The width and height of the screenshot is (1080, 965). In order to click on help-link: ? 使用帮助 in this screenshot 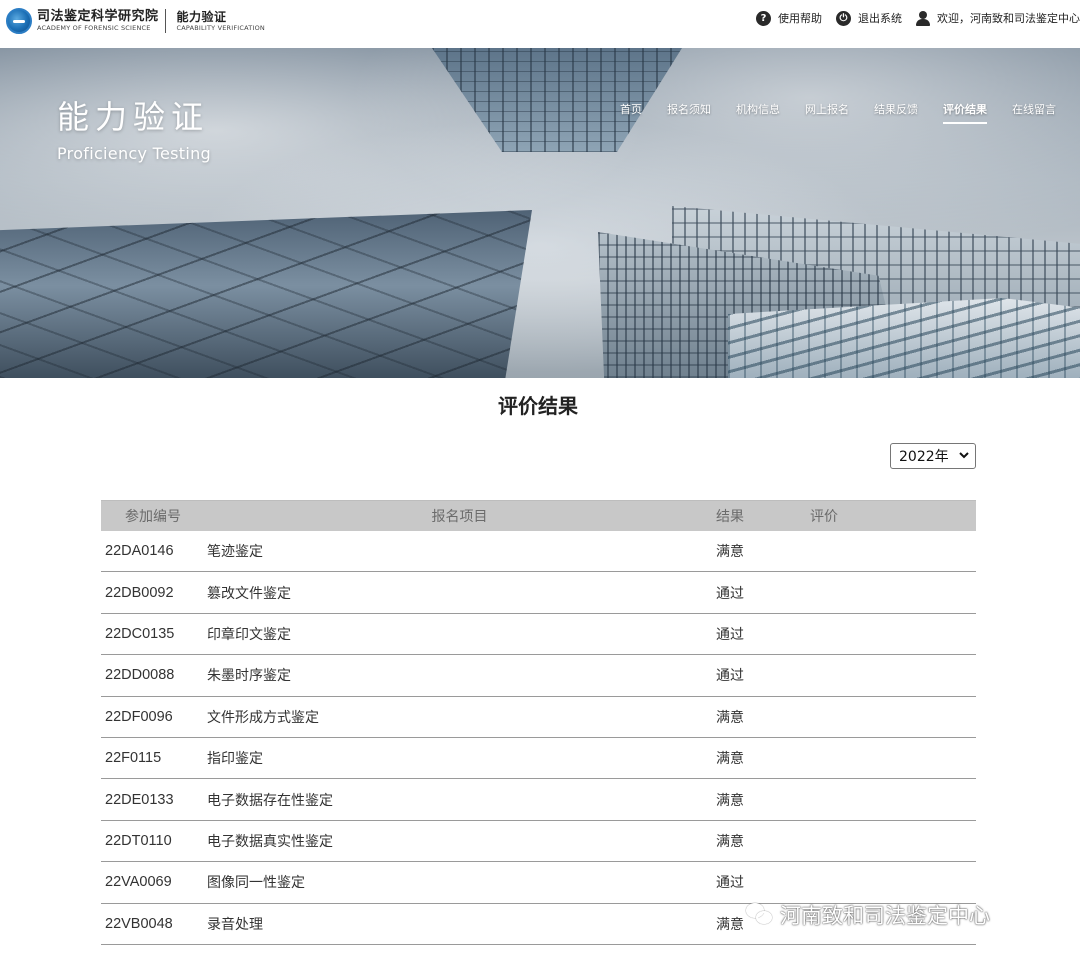, I will do `click(789, 18)`.